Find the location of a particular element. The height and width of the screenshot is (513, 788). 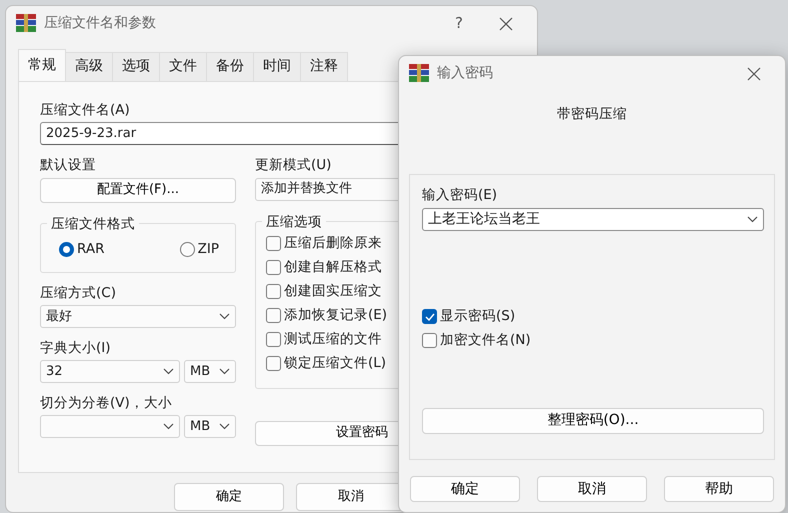

radio-label: ZIP is located at coordinates (208, 249).